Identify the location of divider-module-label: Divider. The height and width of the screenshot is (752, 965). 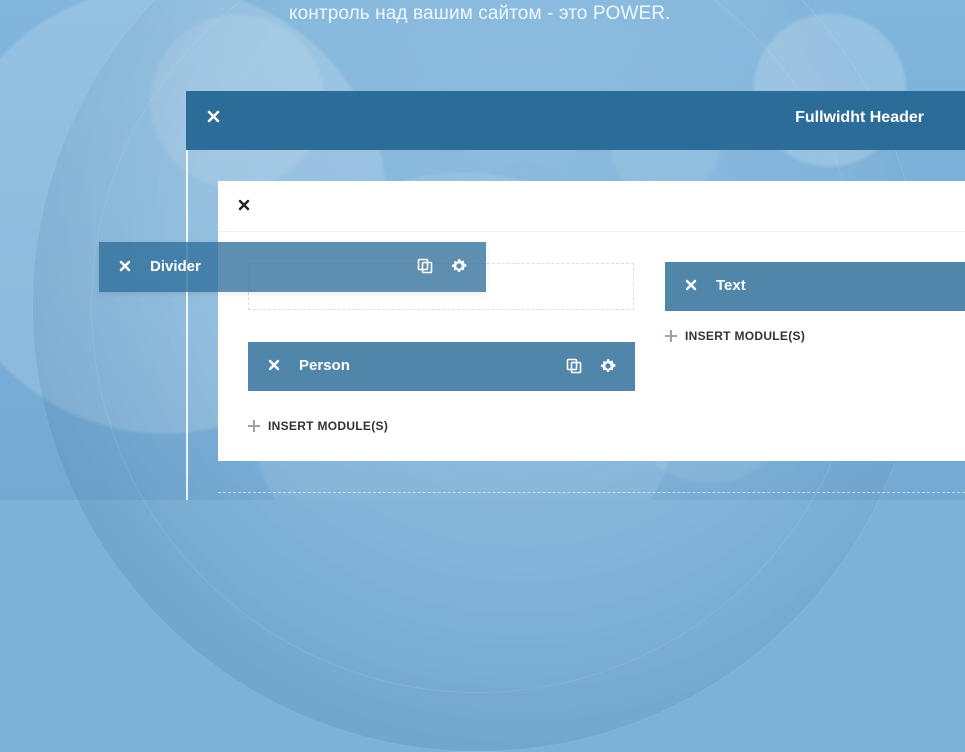
(175, 266).